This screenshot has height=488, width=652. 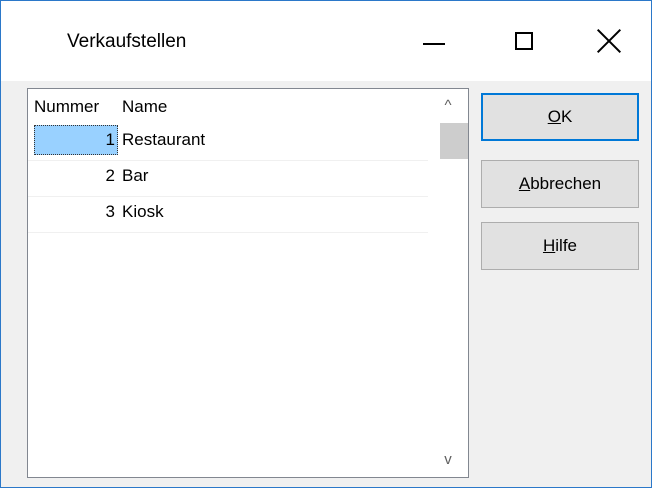 I want to click on cancel-button-accel: A, so click(x=524, y=183).